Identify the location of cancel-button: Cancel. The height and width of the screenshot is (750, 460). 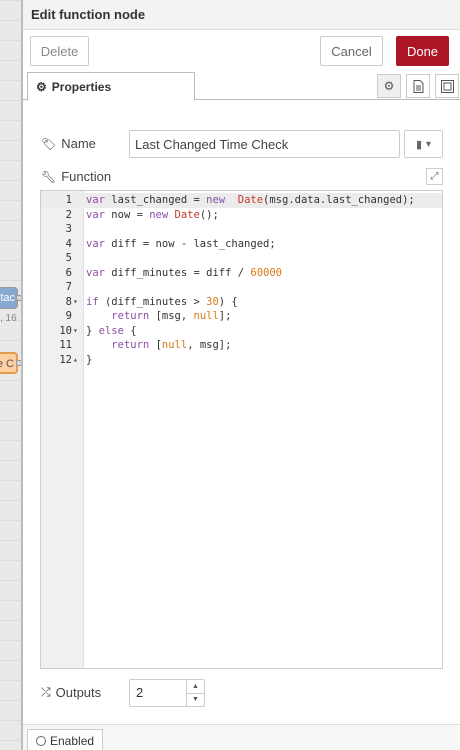
(351, 51).